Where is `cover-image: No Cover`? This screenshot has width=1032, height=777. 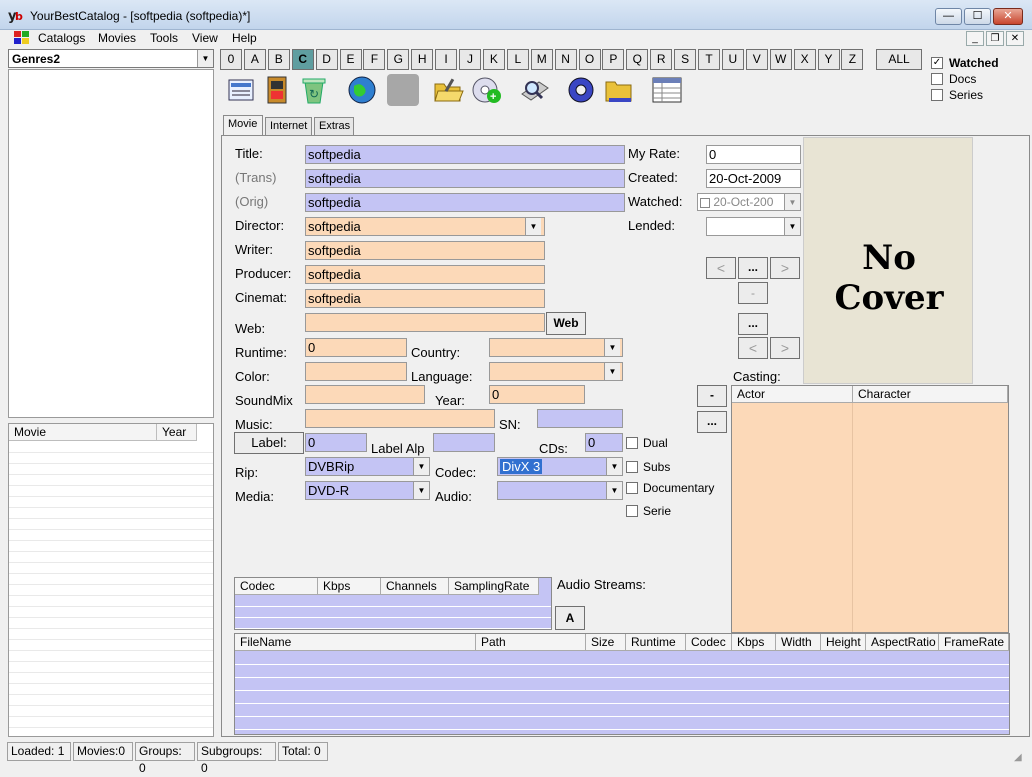 cover-image: No Cover is located at coordinates (888, 260).